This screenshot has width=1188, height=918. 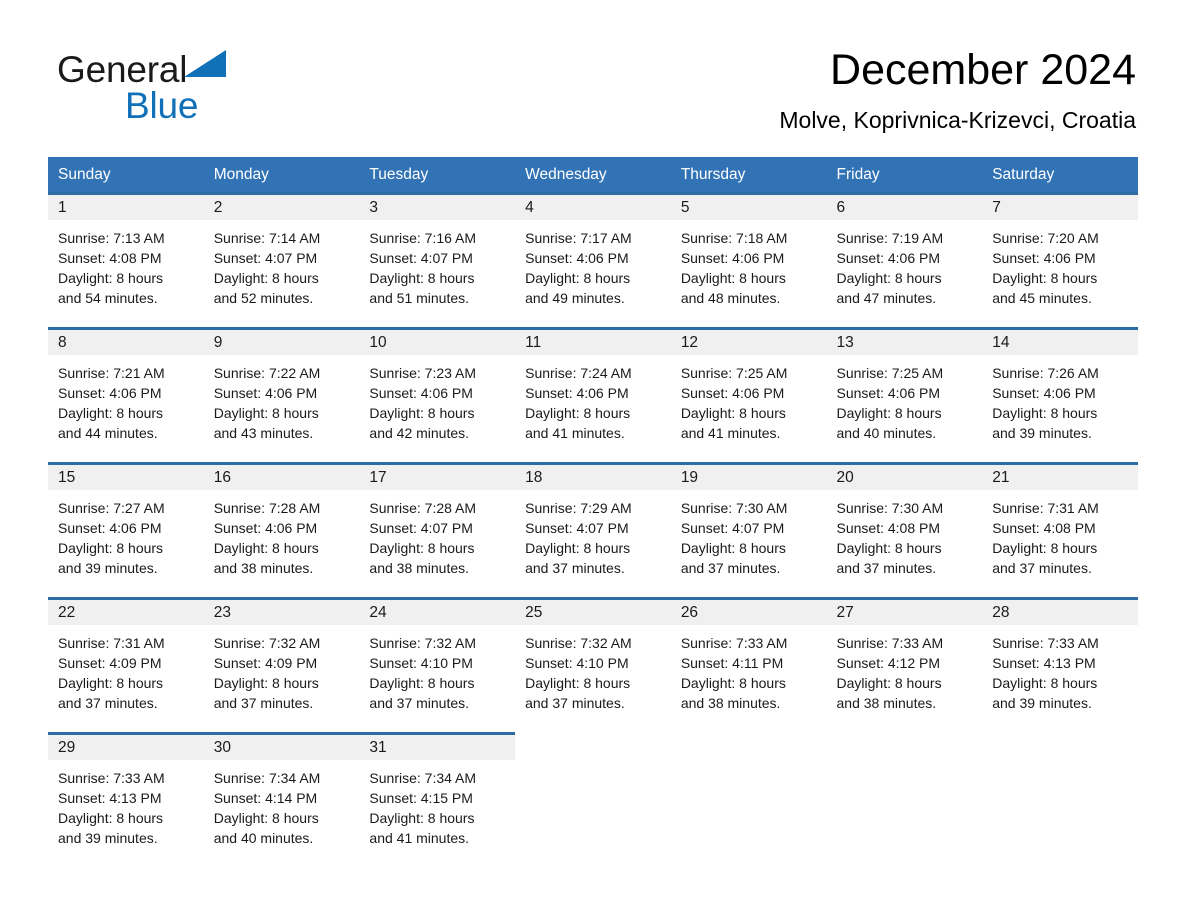 What do you see at coordinates (890, 643) in the screenshot?
I see `sunrise-text: Sunrise: 7:33 AM` at bounding box center [890, 643].